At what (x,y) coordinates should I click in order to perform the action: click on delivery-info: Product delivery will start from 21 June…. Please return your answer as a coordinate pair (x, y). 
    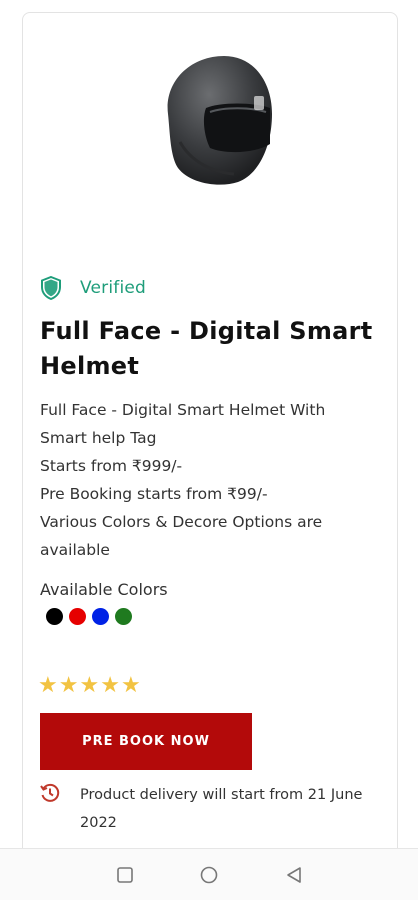
    Looking at the image, I should click on (210, 809).